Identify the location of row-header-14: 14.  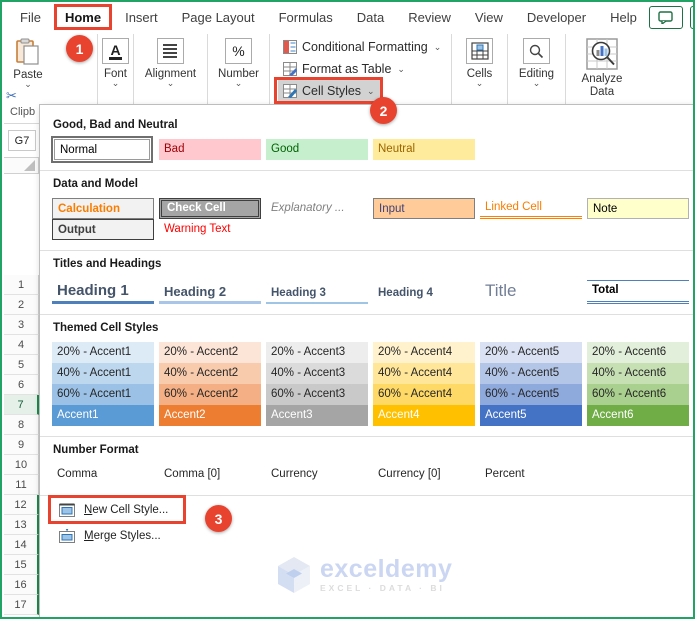
(21, 545).